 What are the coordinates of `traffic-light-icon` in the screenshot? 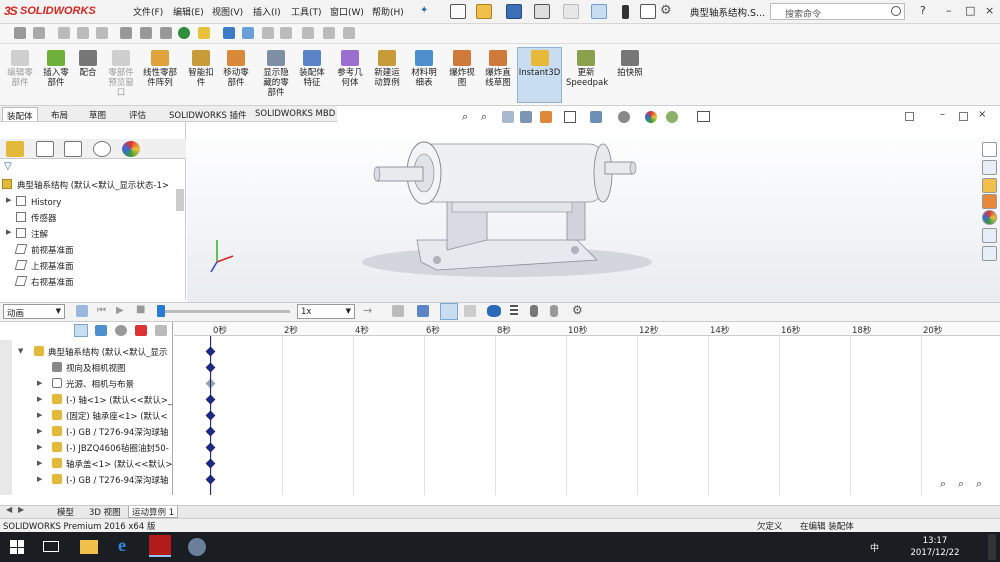 It's located at (625, 12).